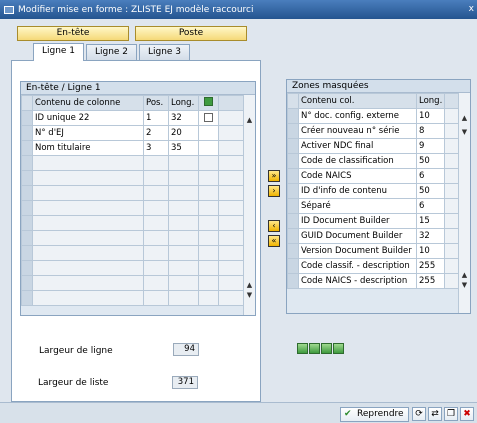 Image resolution: width=477 pixels, height=423 pixels. I want to click on length-cell: 32, so click(183, 118).